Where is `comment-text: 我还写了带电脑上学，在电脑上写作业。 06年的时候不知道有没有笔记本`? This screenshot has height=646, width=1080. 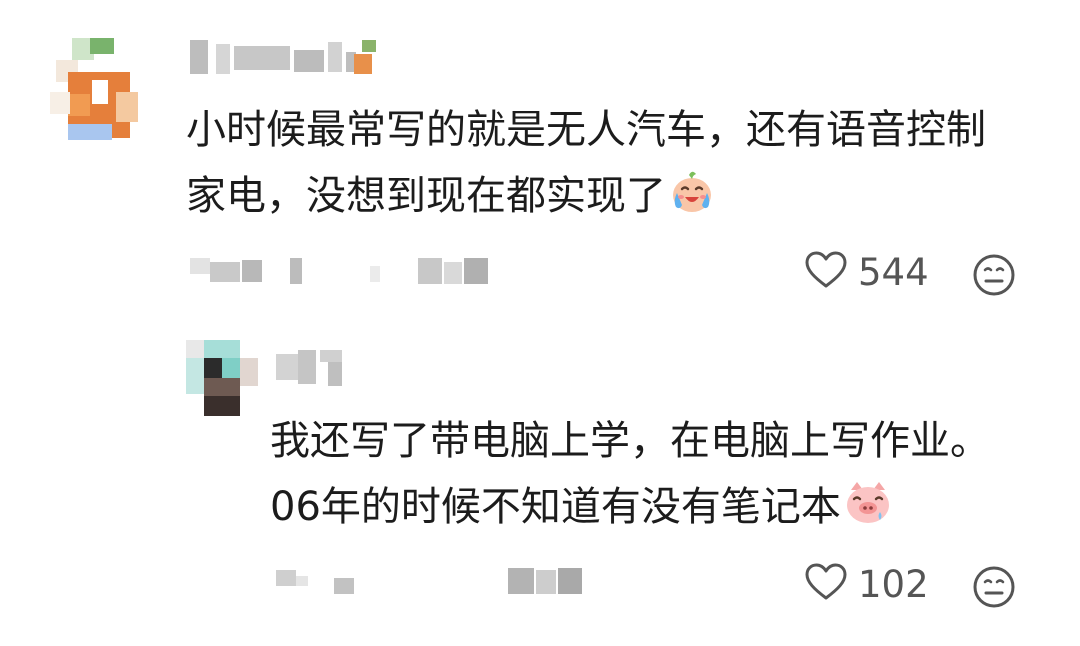
comment-text: 我还写了带电脑上学，在电脑上写作业。 06年的时候不知道有没有笔记本 is located at coordinates (630, 477).